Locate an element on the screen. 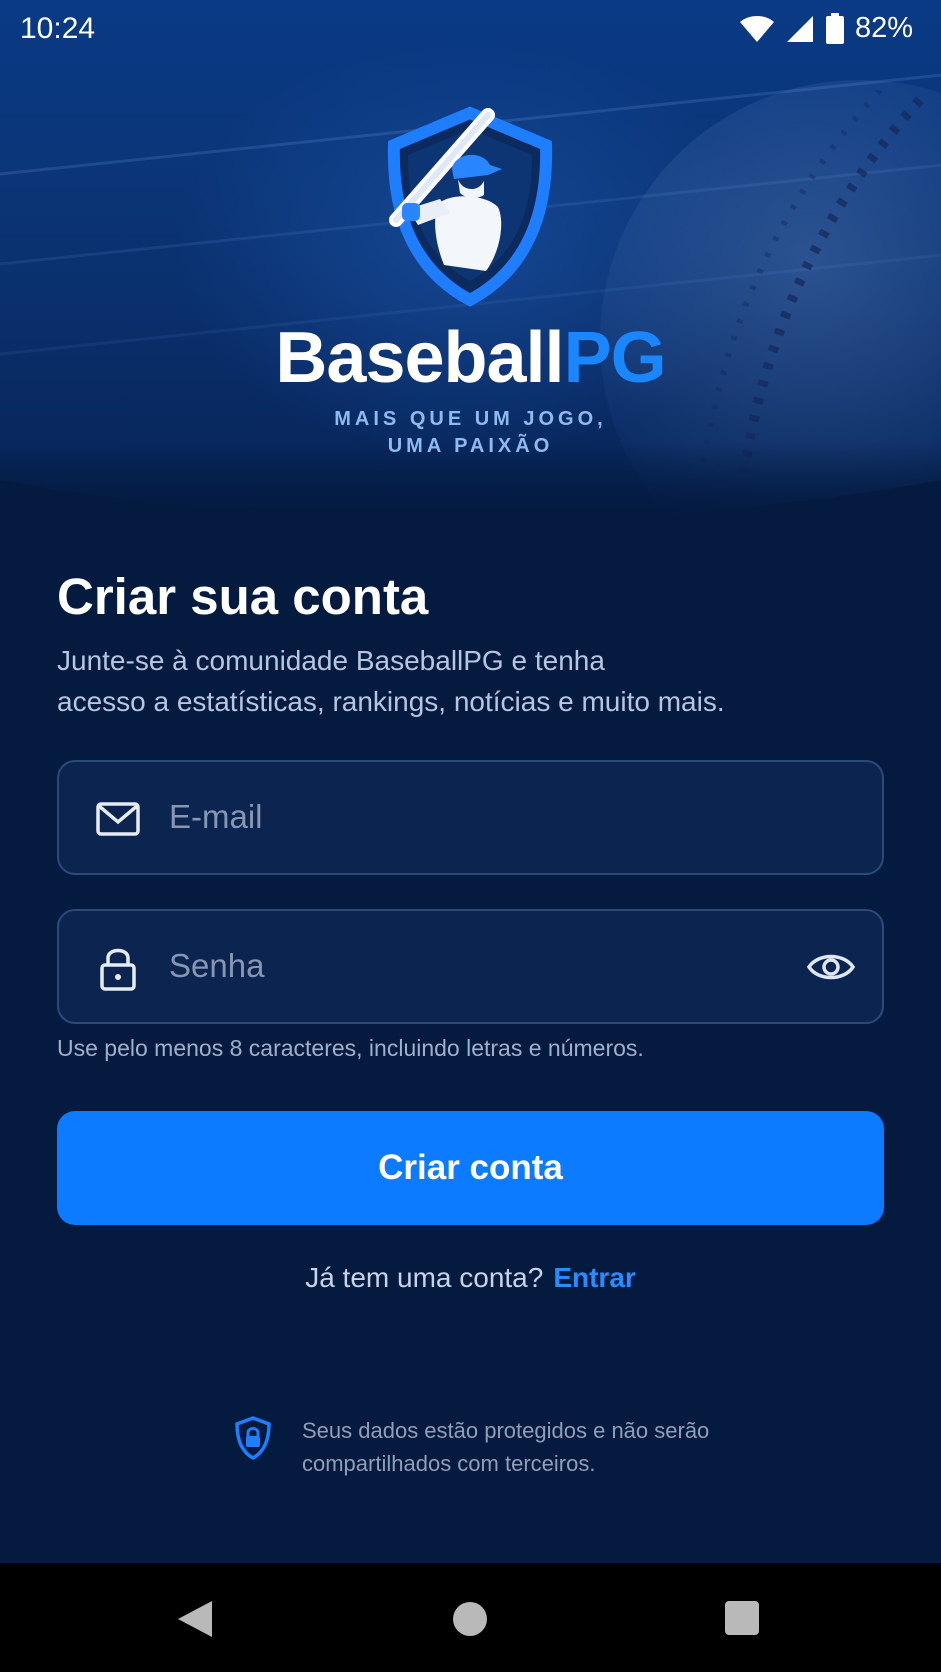 The image size is (941, 1672). password-field: Senha is located at coordinates (470, 966).